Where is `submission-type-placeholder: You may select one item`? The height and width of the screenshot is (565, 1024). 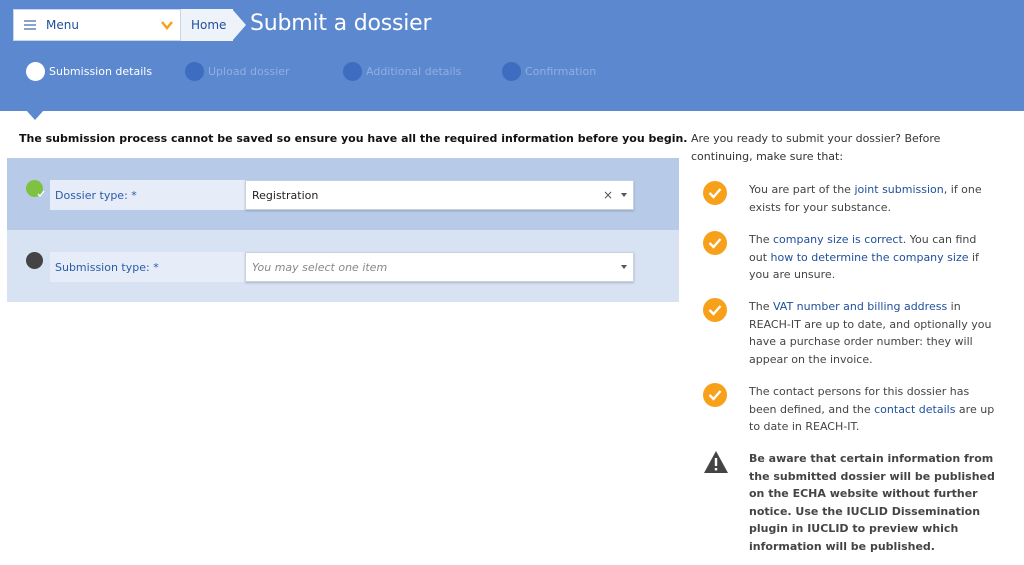 submission-type-placeholder: You may select one item is located at coordinates (320, 267).